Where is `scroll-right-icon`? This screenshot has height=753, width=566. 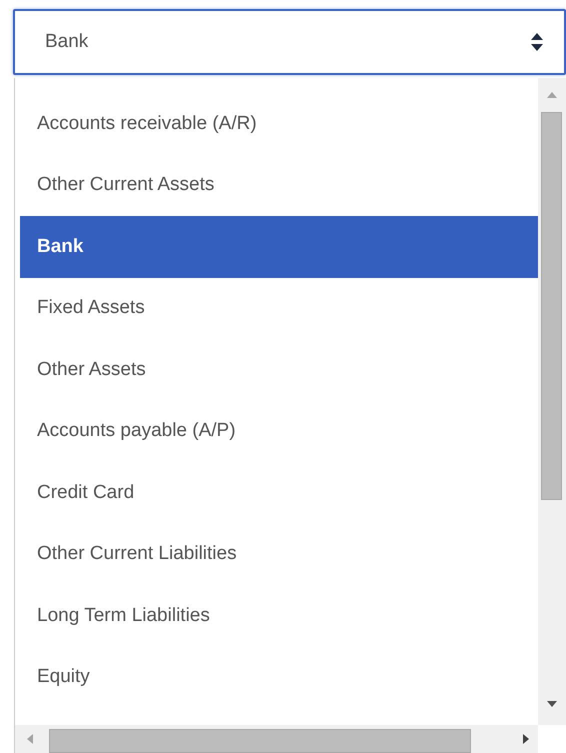
scroll-right-icon is located at coordinates (526, 739).